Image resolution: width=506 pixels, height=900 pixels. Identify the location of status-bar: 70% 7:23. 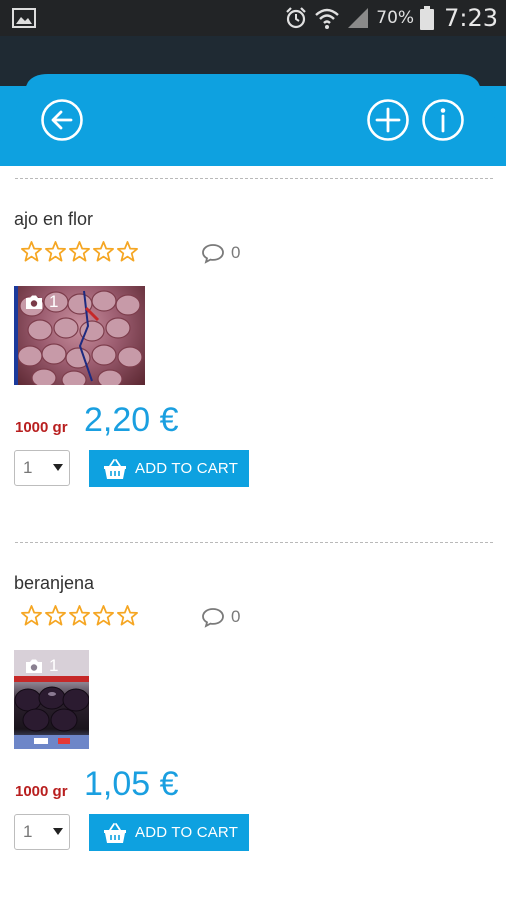
(253, 18).